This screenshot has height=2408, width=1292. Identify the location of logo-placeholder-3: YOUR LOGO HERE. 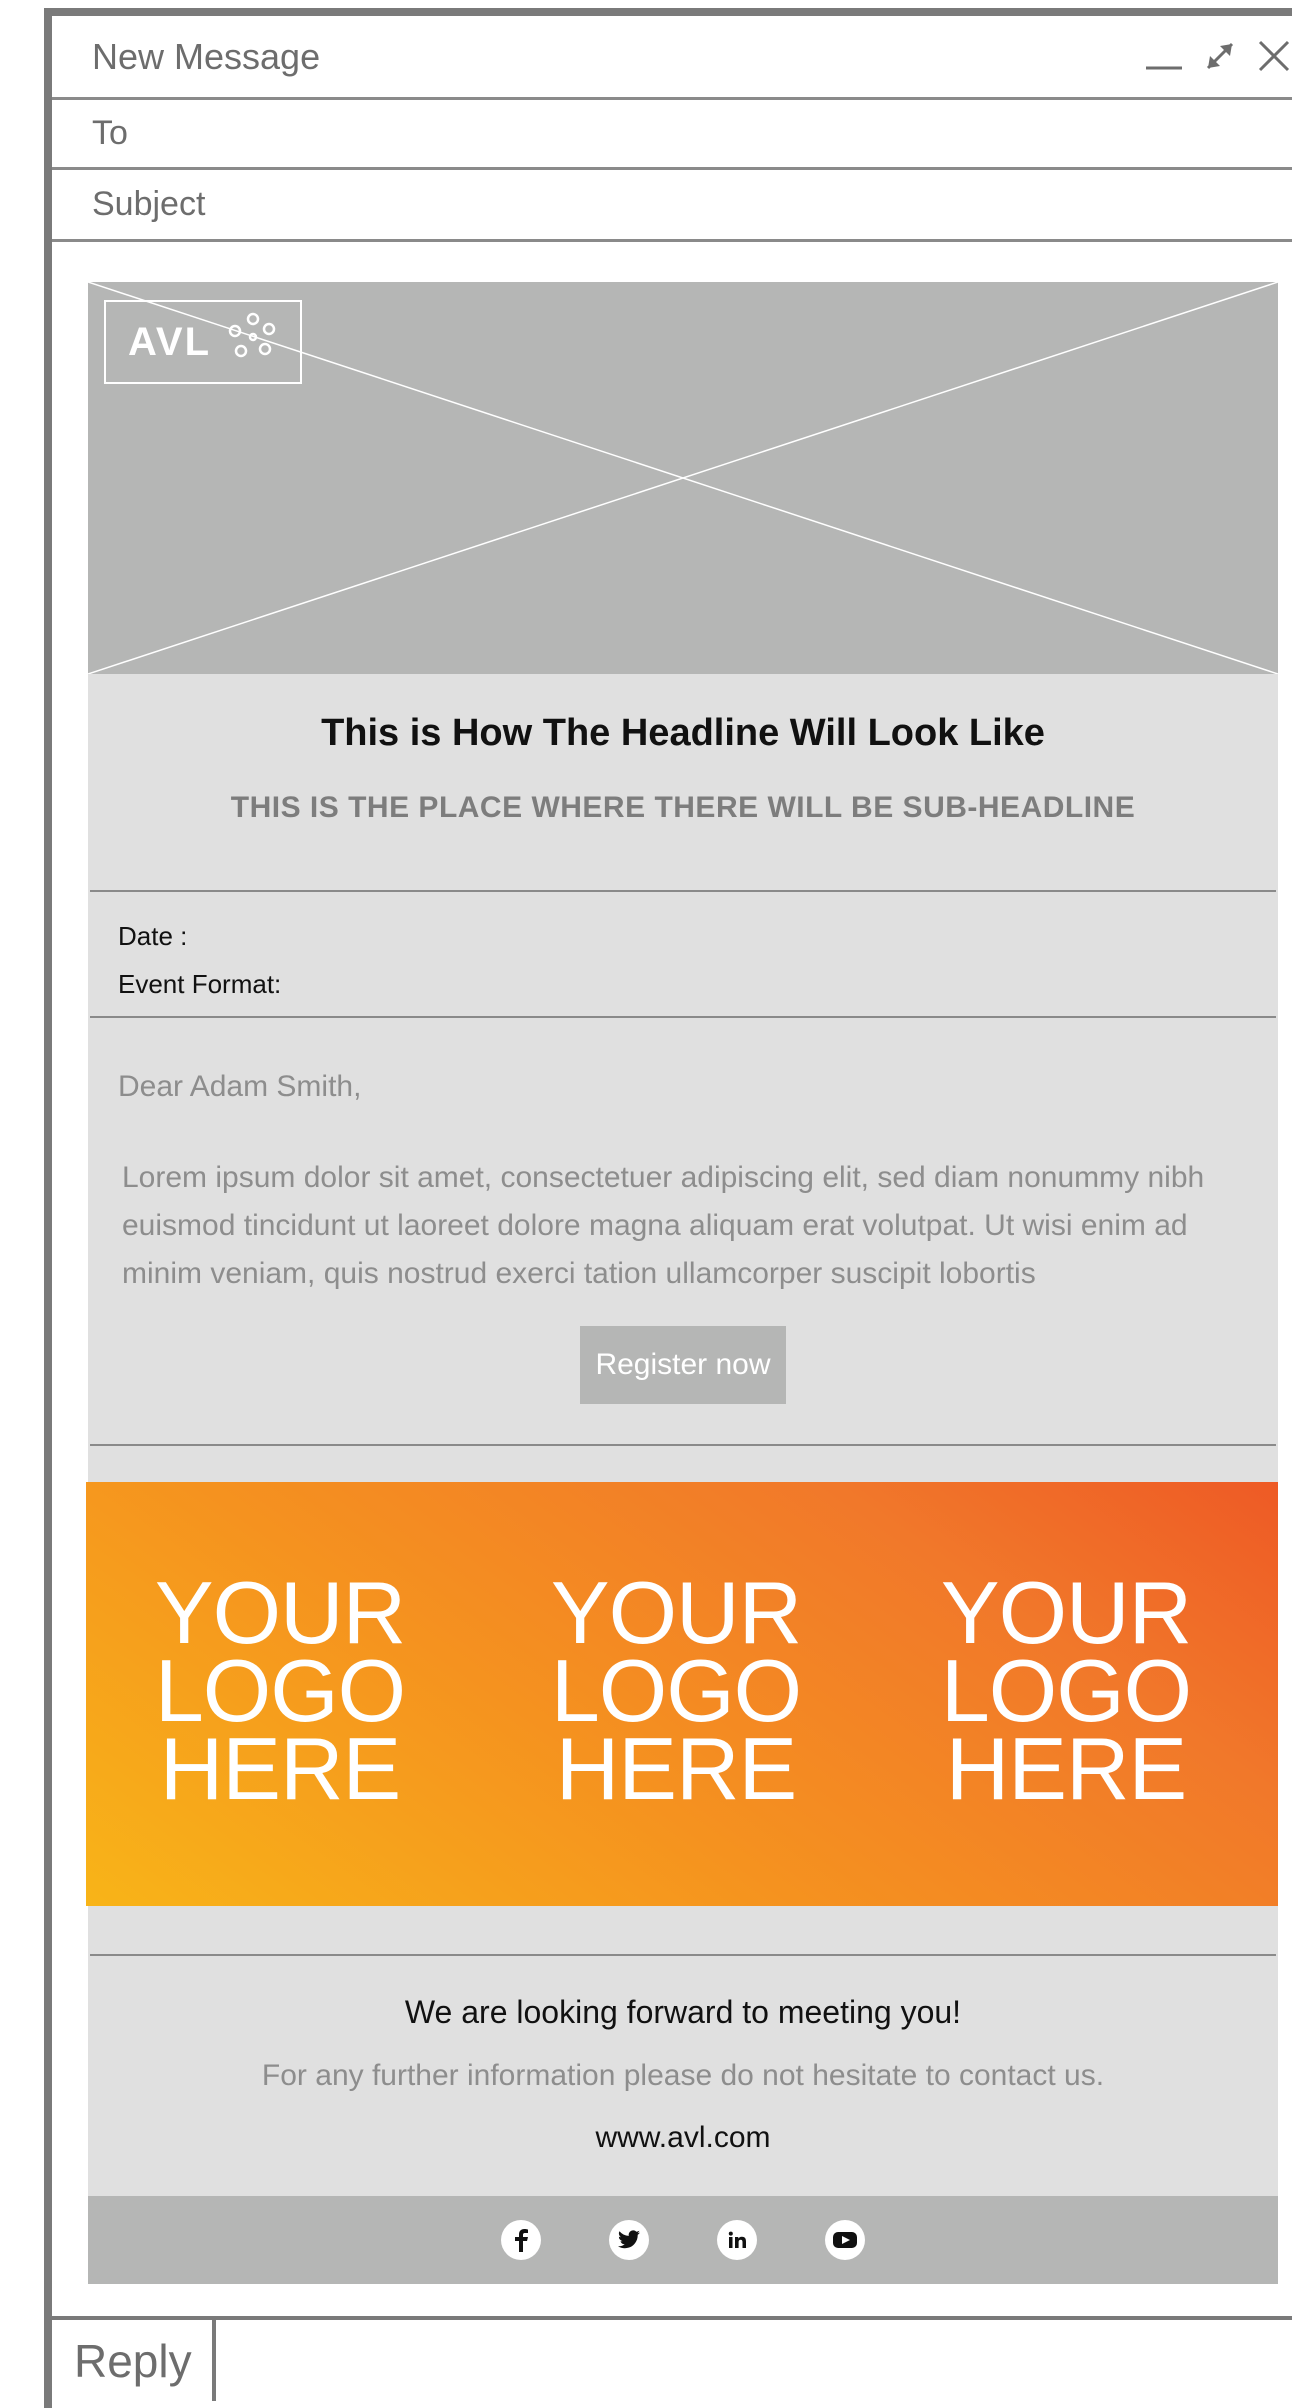
(1066, 1693).